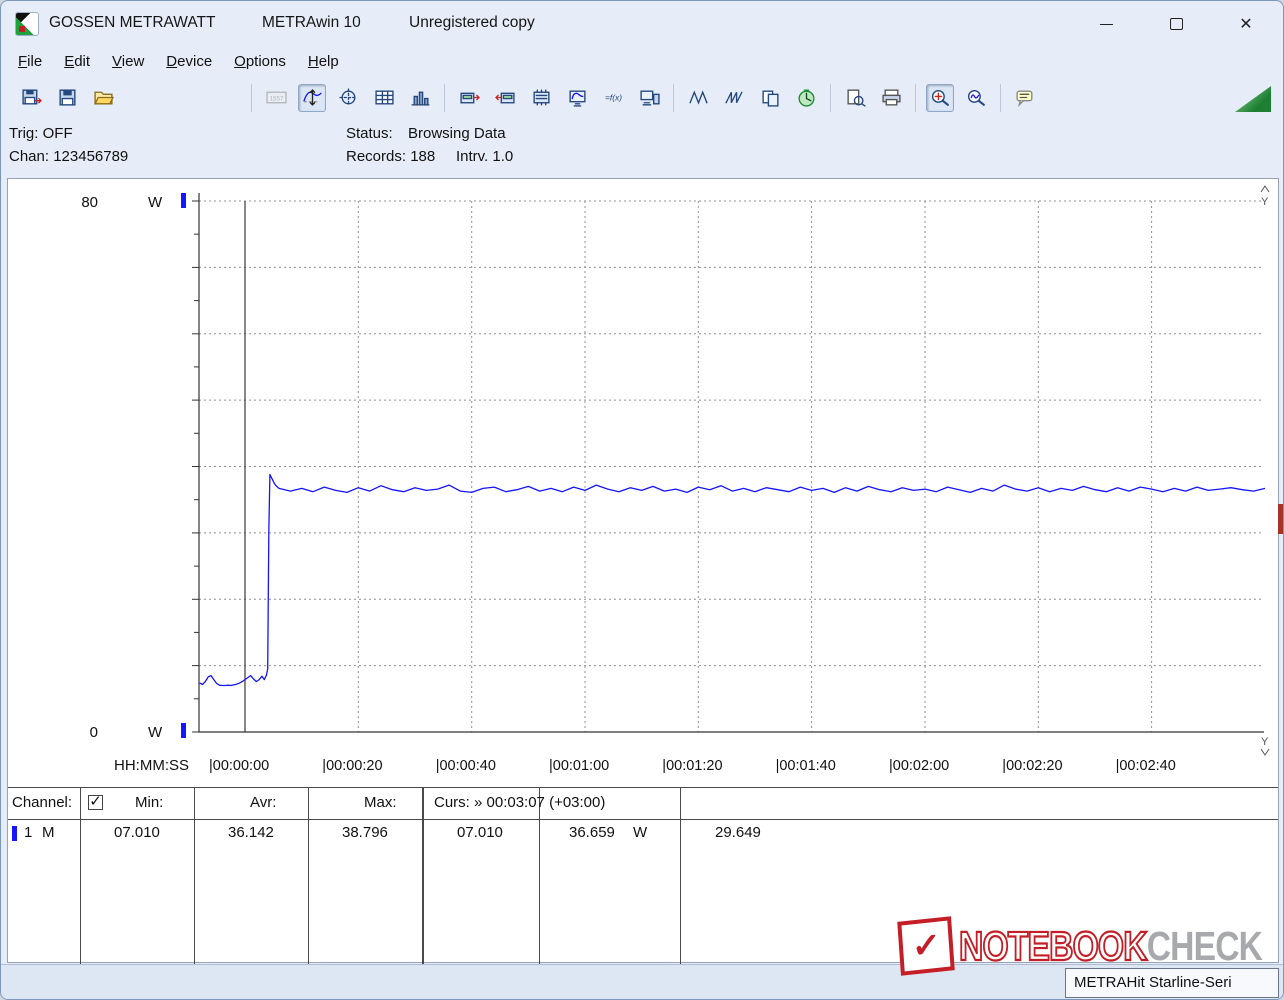  Describe the element at coordinates (1146, 766) in the screenshot. I see `svg-text: |00:02:40` at that location.